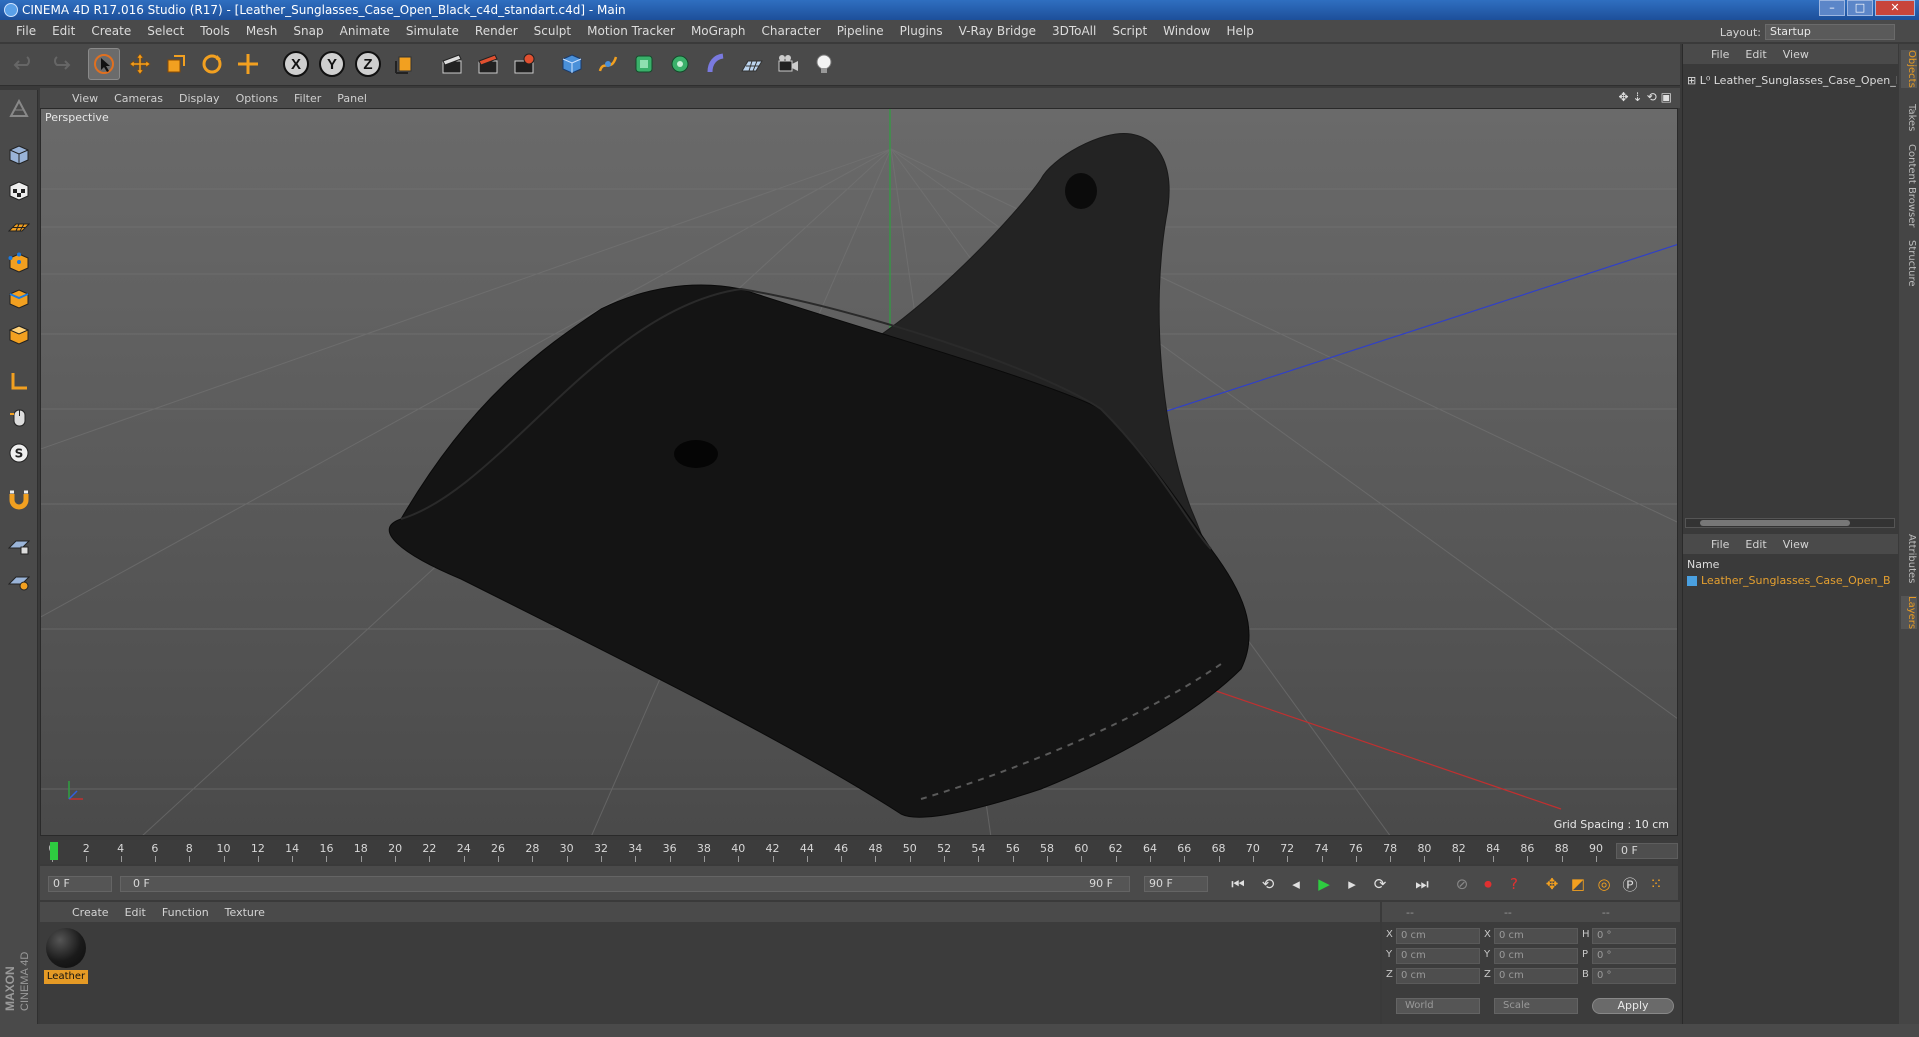 The height and width of the screenshot is (1037, 1919). I want to click on material-menu-create: Create, so click(90, 912).